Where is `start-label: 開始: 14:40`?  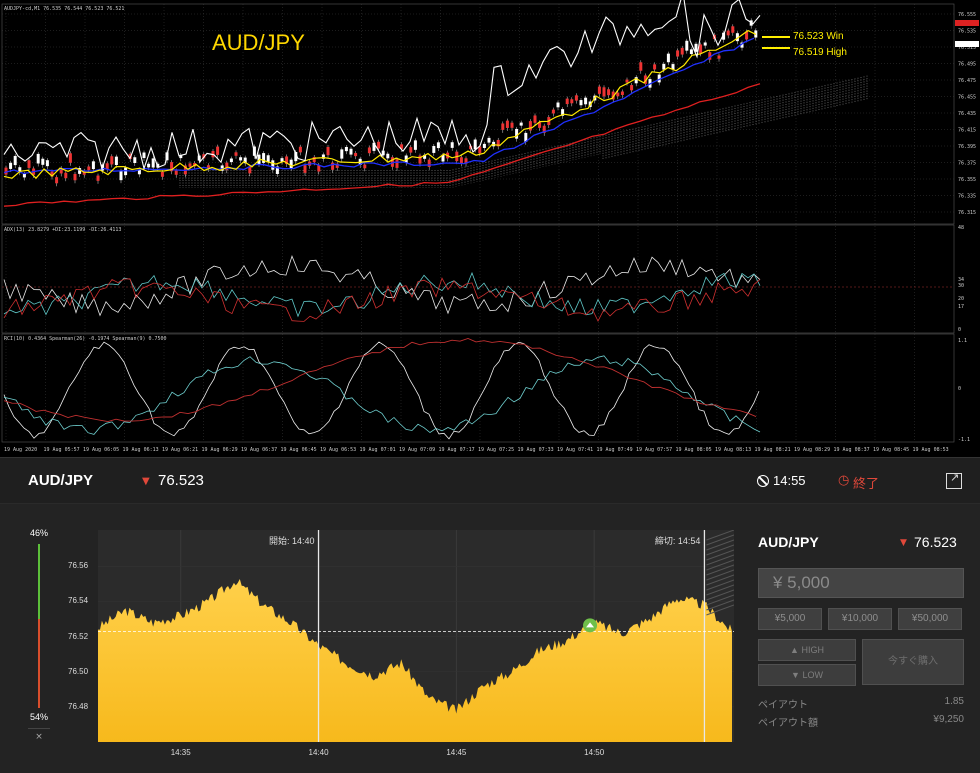
start-label: 開始: 14:40 is located at coordinates (292, 540).